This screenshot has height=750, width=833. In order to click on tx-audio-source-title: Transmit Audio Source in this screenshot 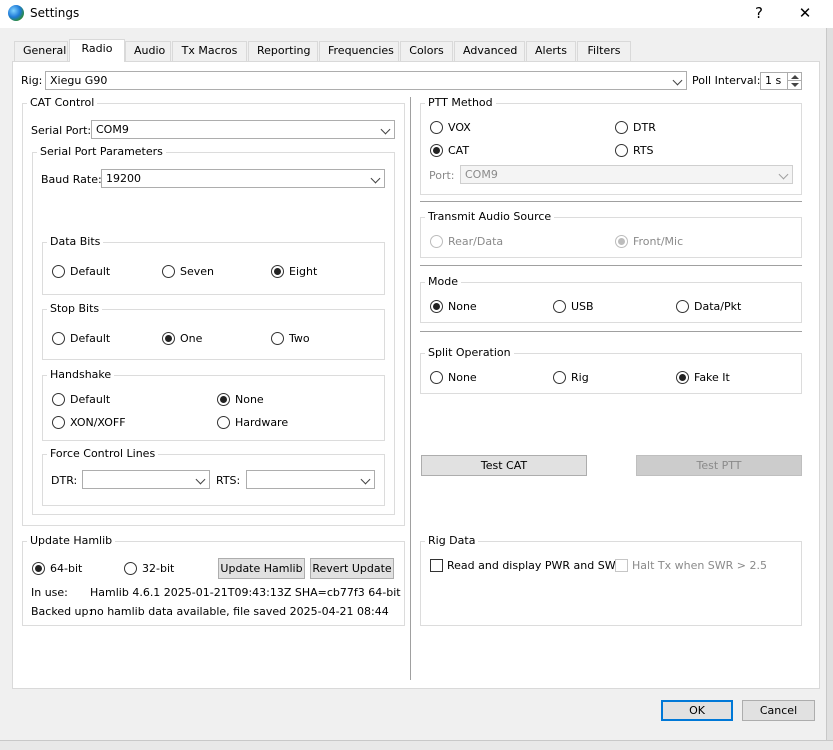, I will do `click(490, 216)`.